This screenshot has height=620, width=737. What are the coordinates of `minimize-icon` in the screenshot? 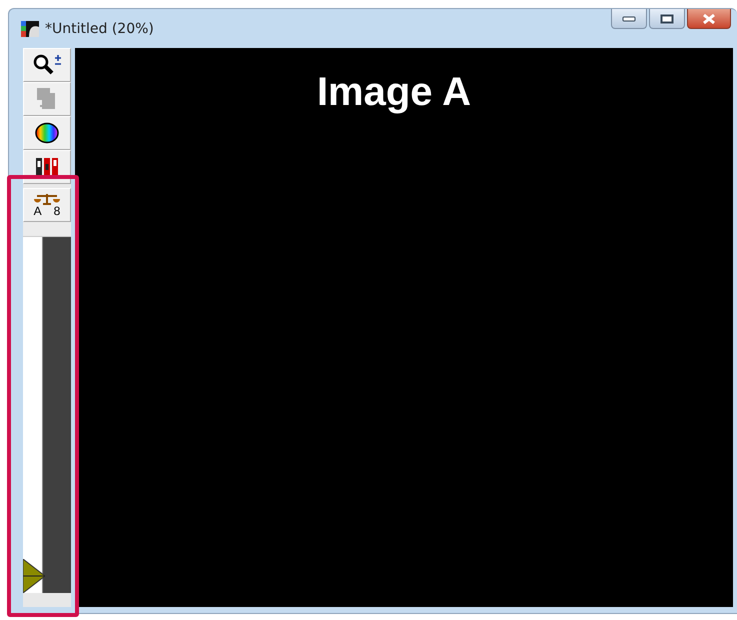 It's located at (629, 19).